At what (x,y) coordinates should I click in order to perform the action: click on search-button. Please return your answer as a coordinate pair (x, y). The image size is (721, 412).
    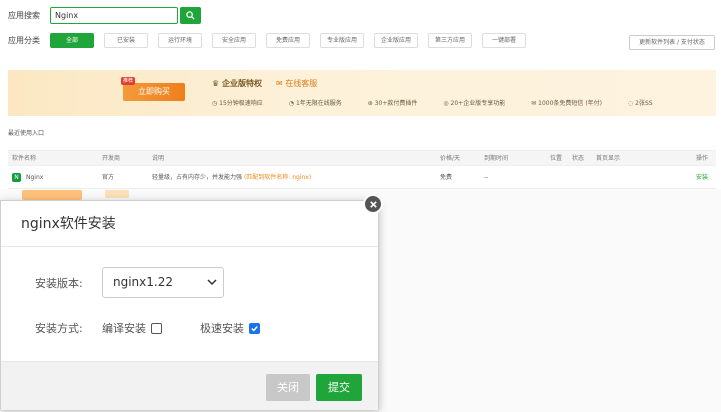
    Looking at the image, I should click on (190, 15).